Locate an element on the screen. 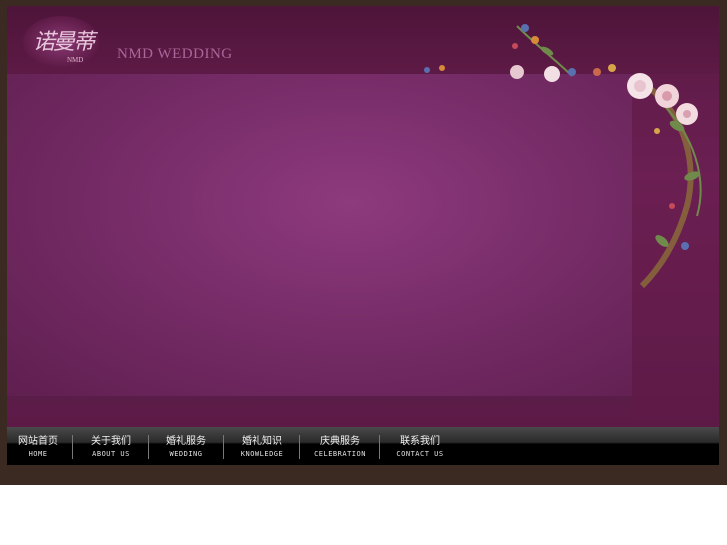  panel-shadow is located at coordinates (319, 411).